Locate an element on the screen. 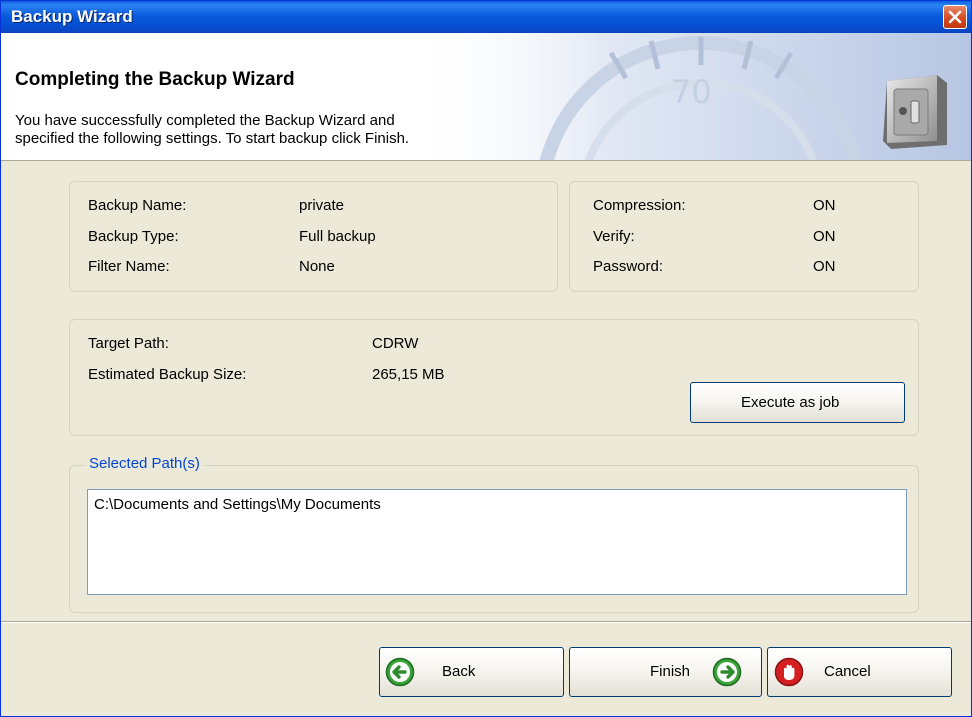 The image size is (972, 717). selected-paths-legend: Selected Path(s) is located at coordinates (144, 463).